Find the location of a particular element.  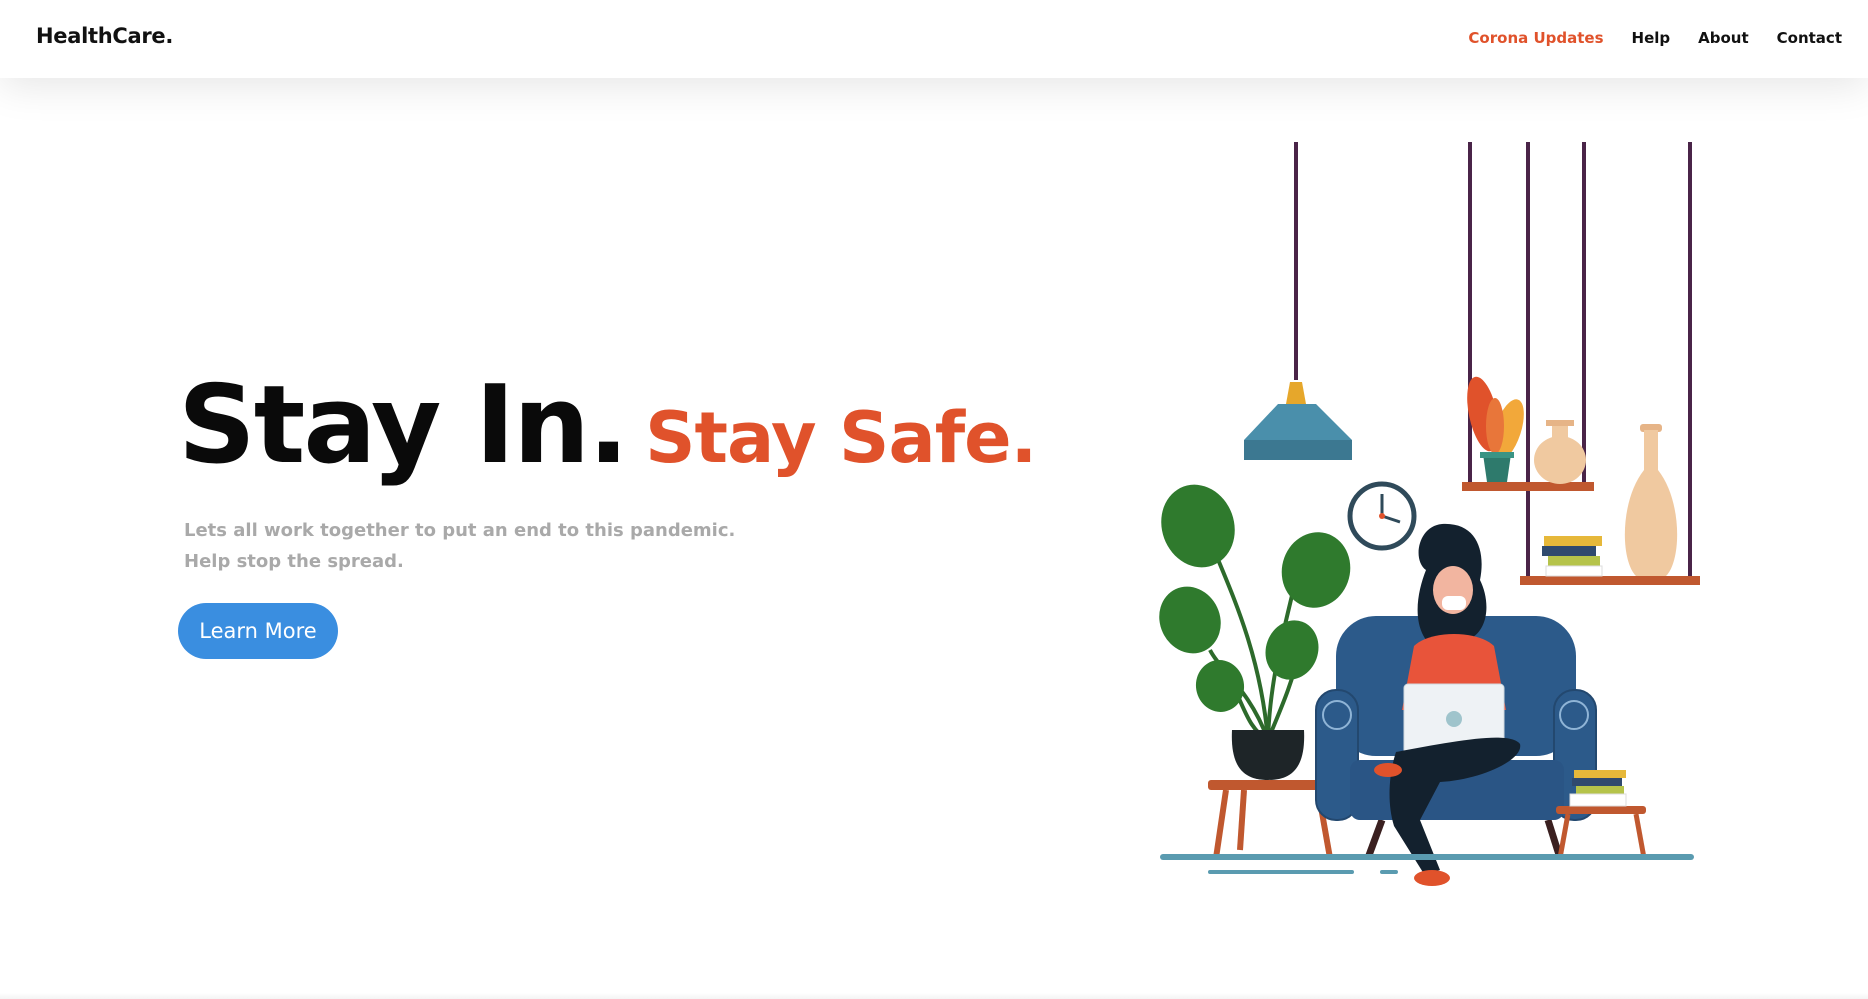

hero-subtitle-line-2: Help stop the spread. is located at coordinates (294, 561).